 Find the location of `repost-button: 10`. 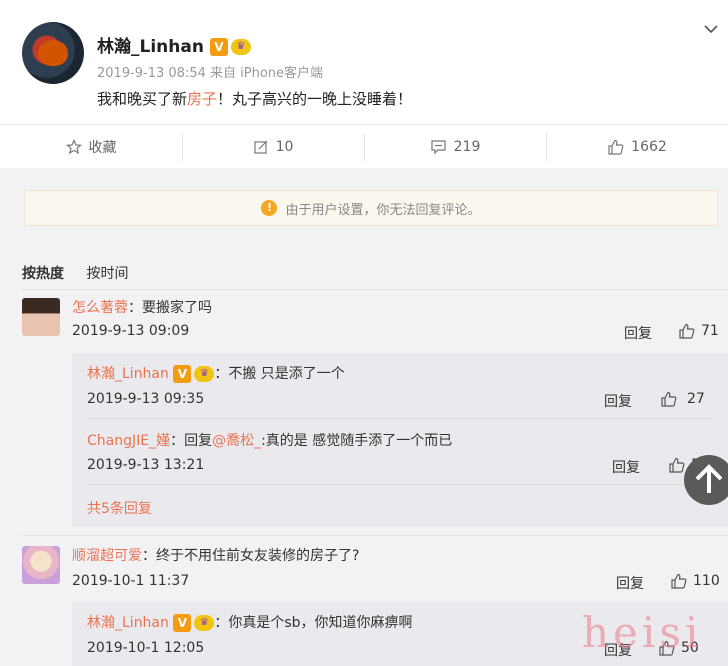

repost-button: 10 is located at coordinates (273, 146).